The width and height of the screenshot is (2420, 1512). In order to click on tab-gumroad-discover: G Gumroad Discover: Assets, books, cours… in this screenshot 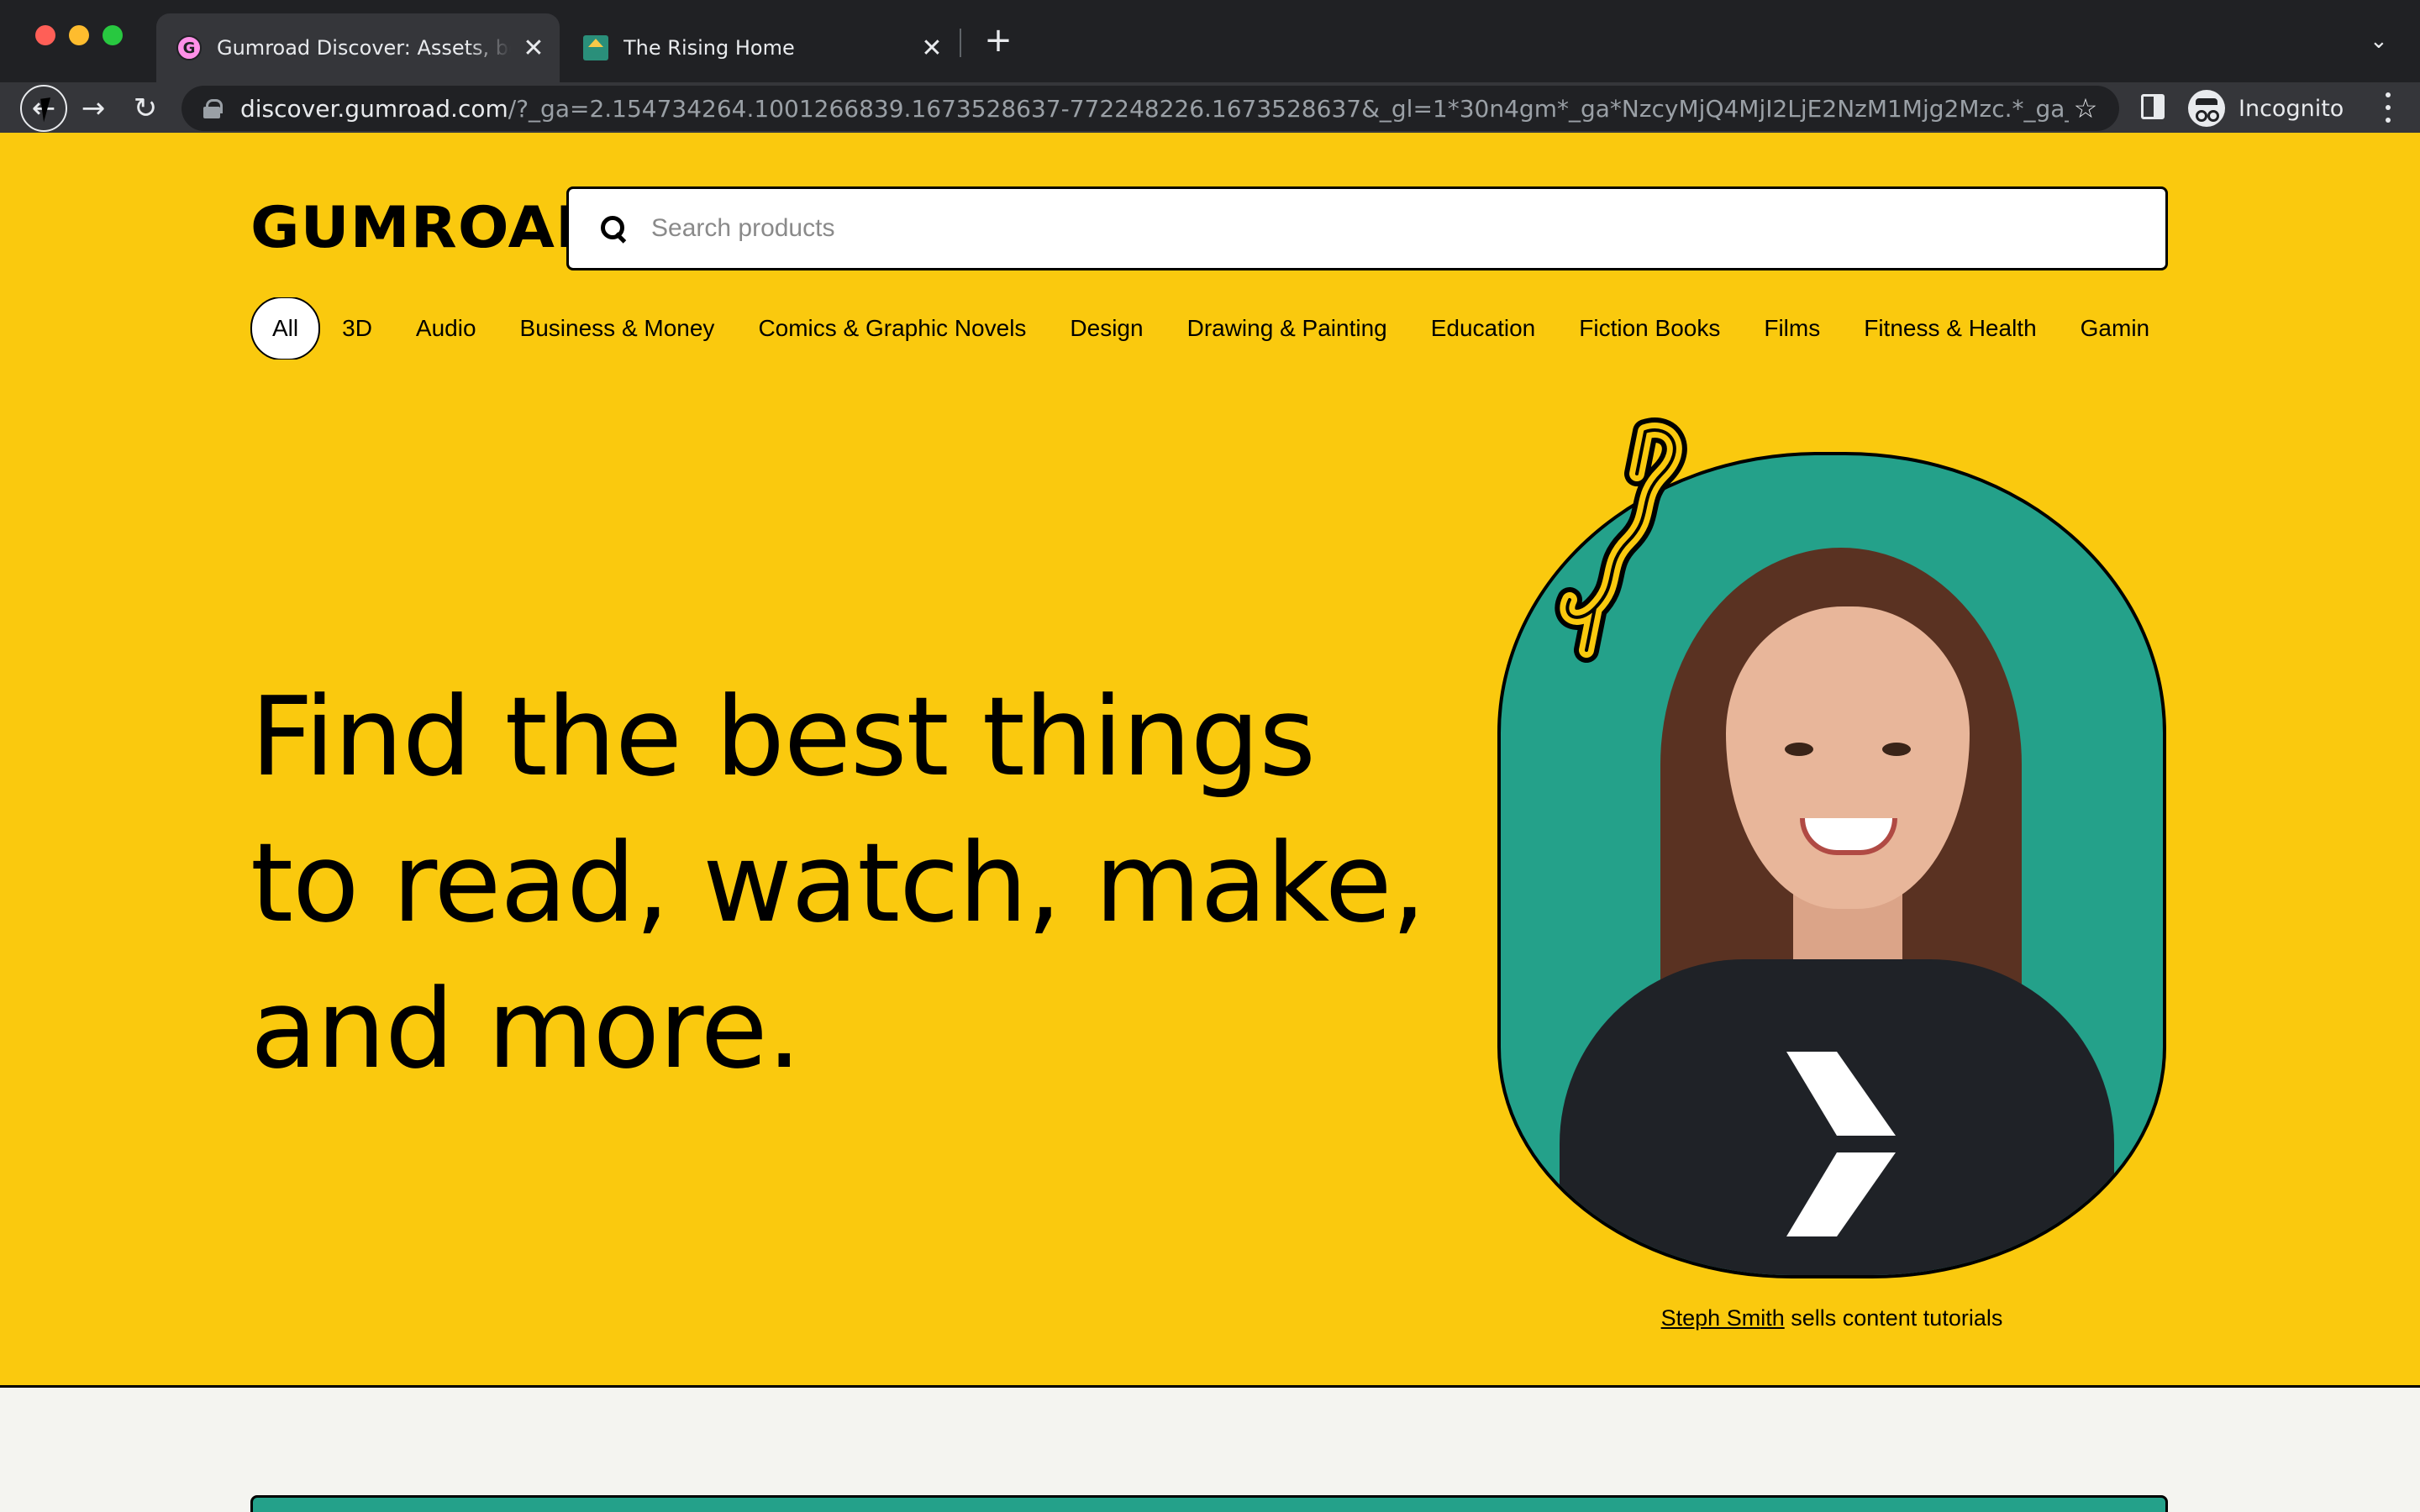, I will do `click(358, 47)`.